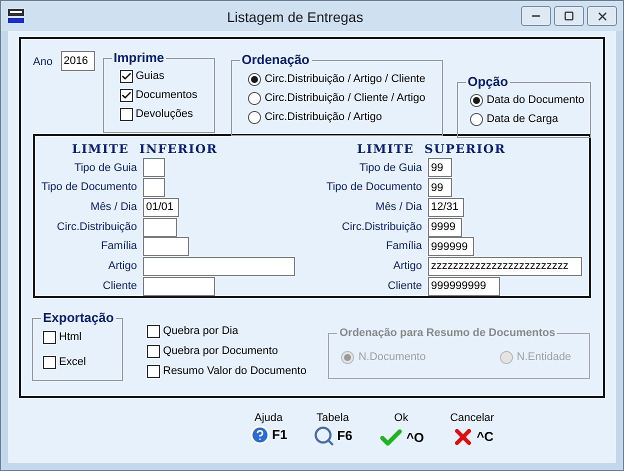 This screenshot has height=471, width=624. What do you see at coordinates (505, 266) in the screenshot?
I see `input-field: zzzzzzzzzzzzzzzzzzzzzzzzz` at bounding box center [505, 266].